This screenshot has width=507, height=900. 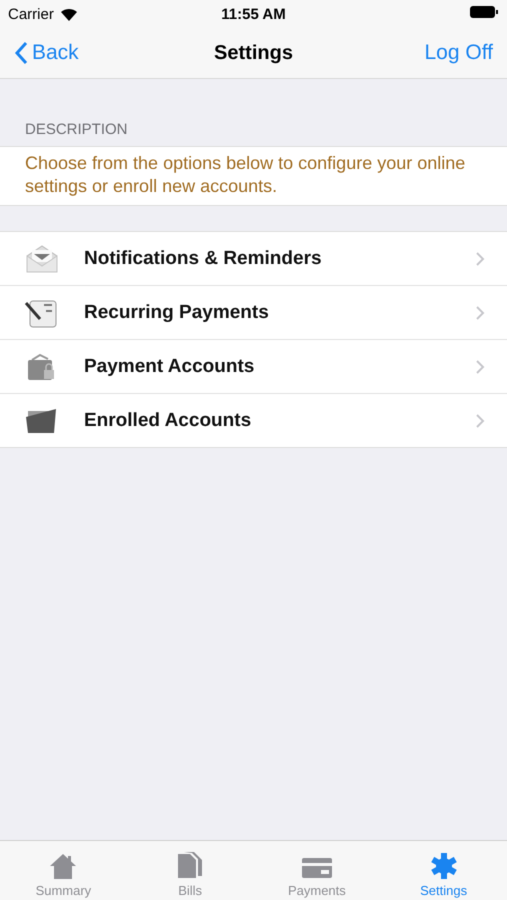 What do you see at coordinates (114, 53) in the screenshot?
I see `back-button: Back` at bounding box center [114, 53].